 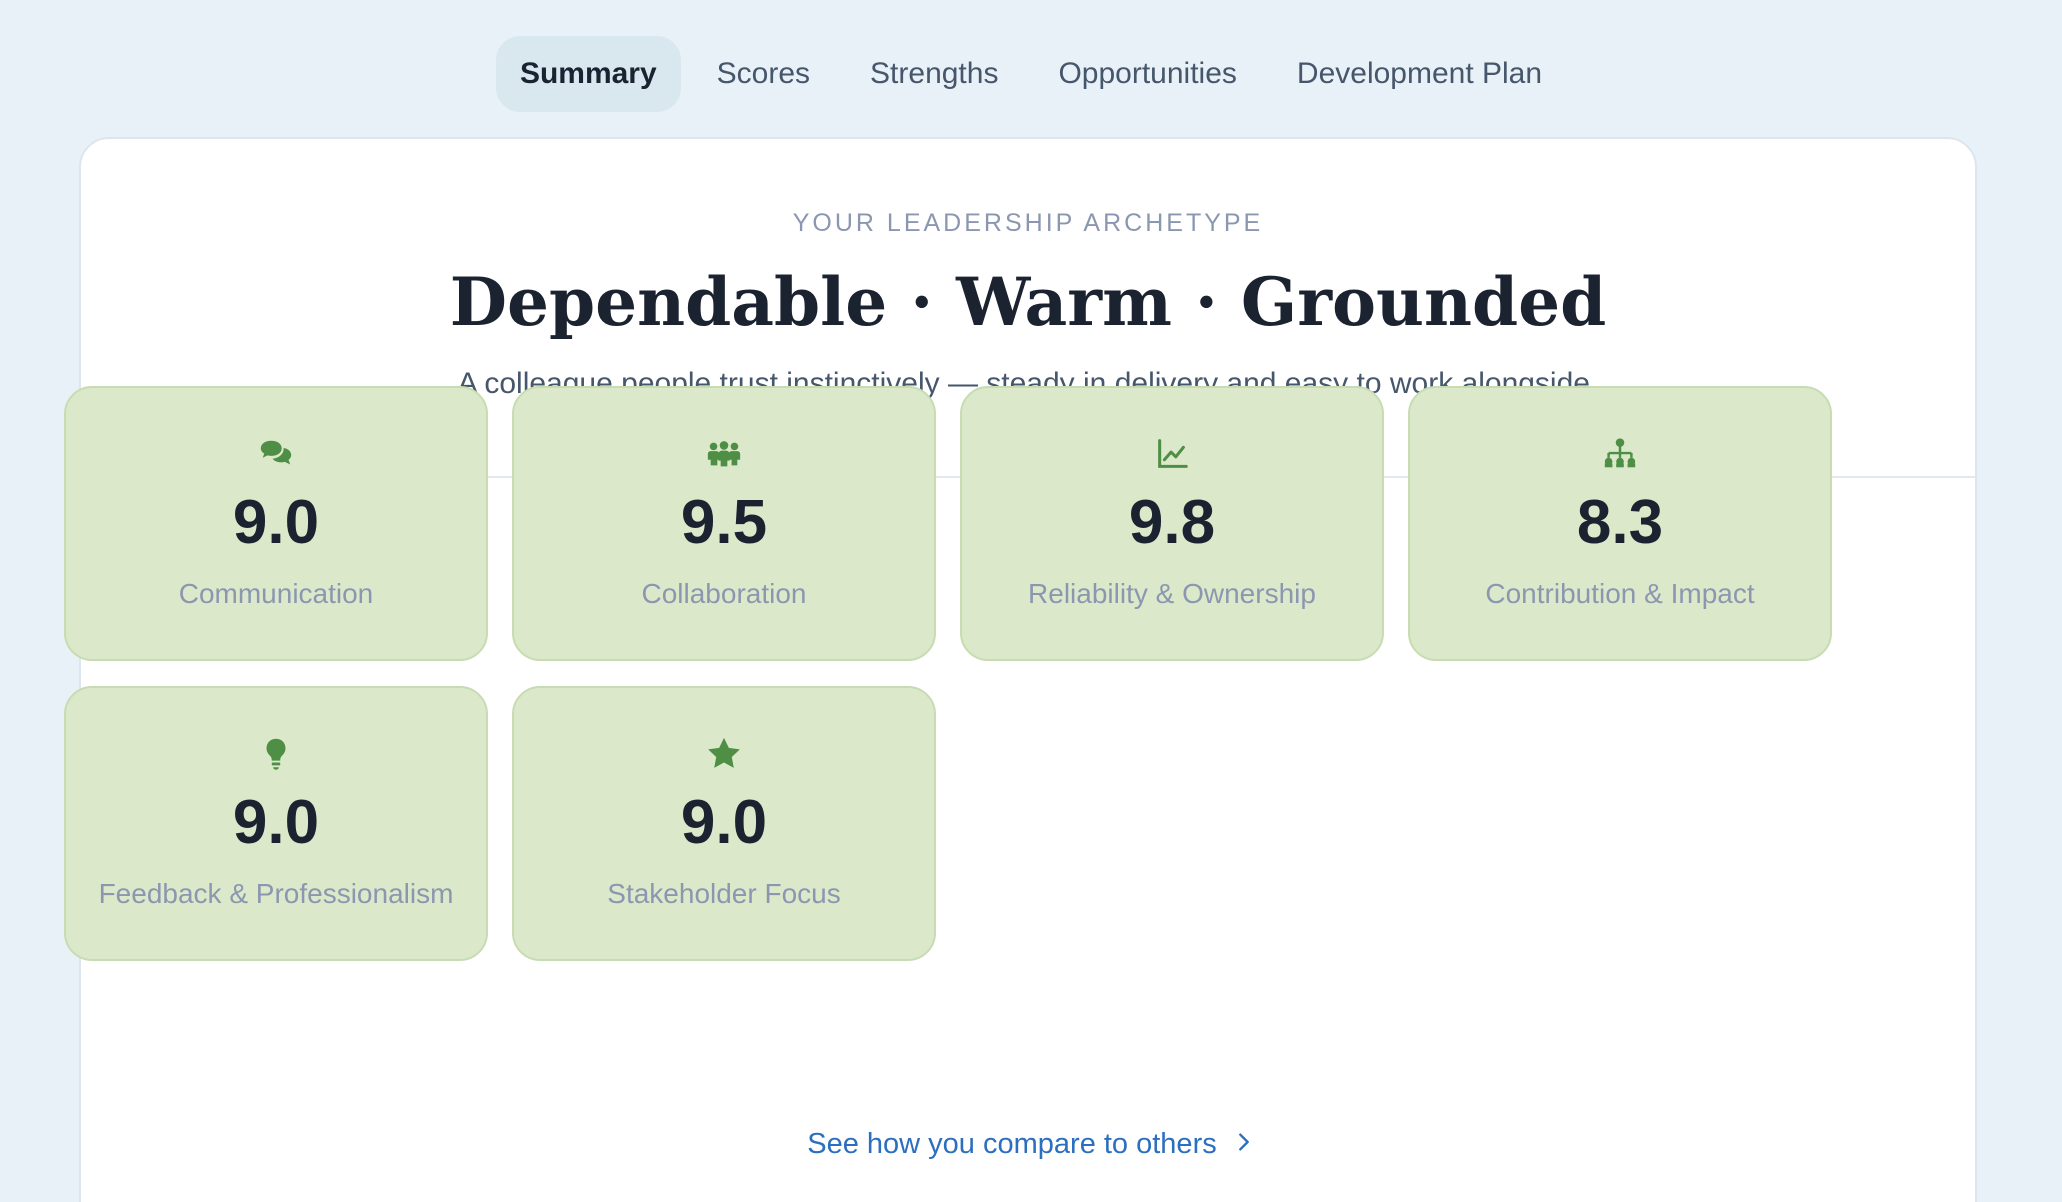 I want to click on star-icon, so click(x=724, y=754).